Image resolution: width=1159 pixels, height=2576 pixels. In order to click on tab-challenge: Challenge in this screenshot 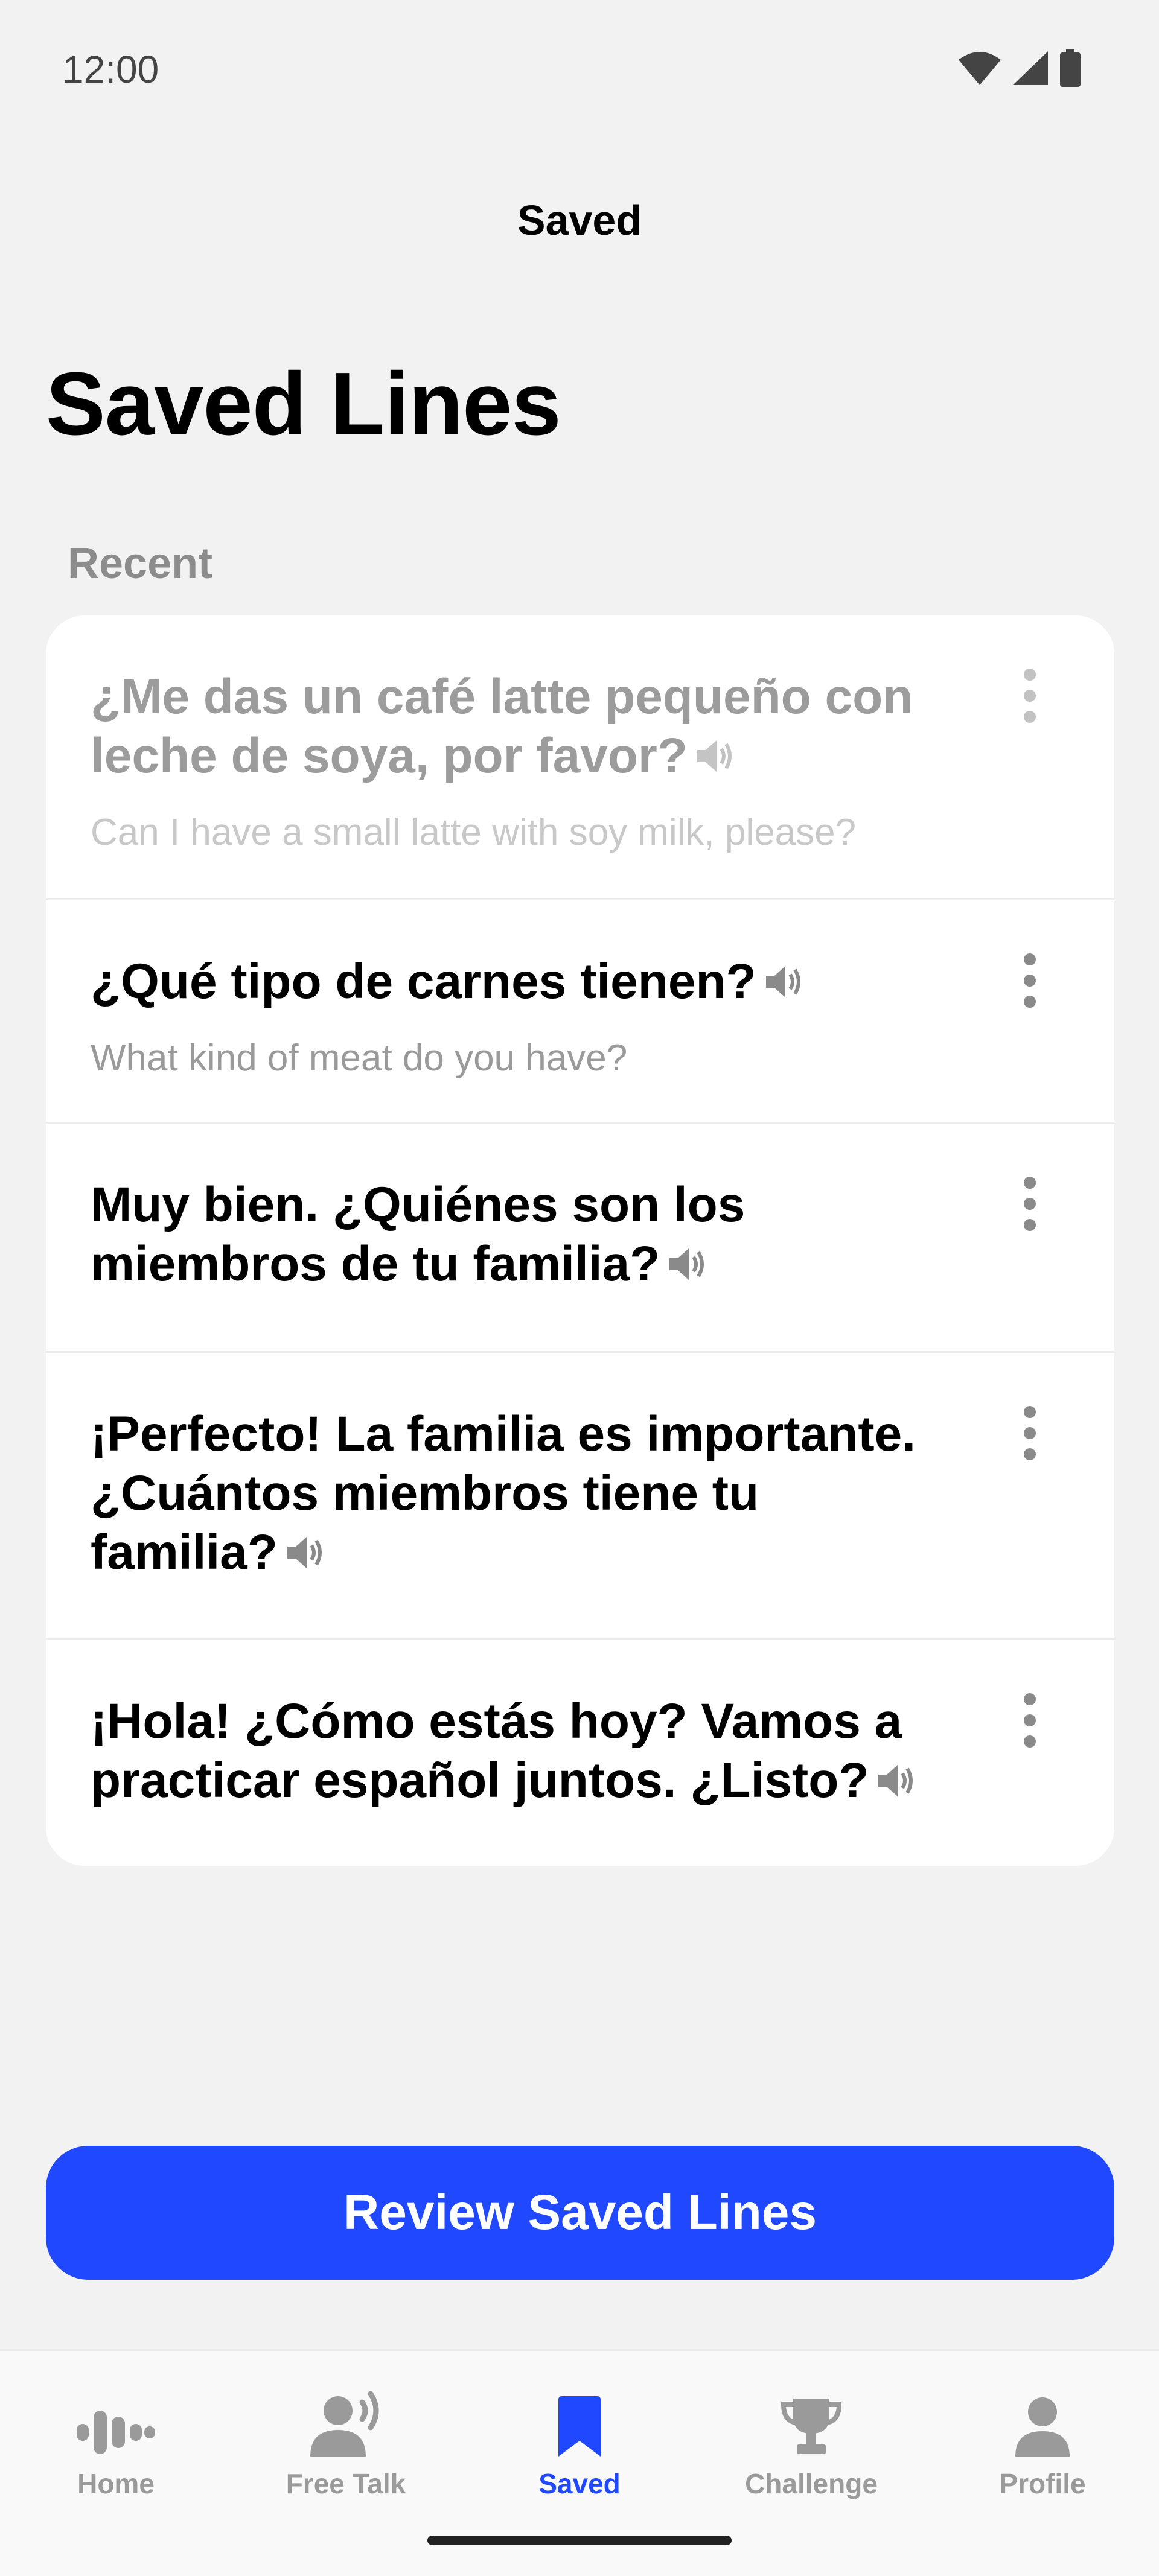, I will do `click(811, 2442)`.